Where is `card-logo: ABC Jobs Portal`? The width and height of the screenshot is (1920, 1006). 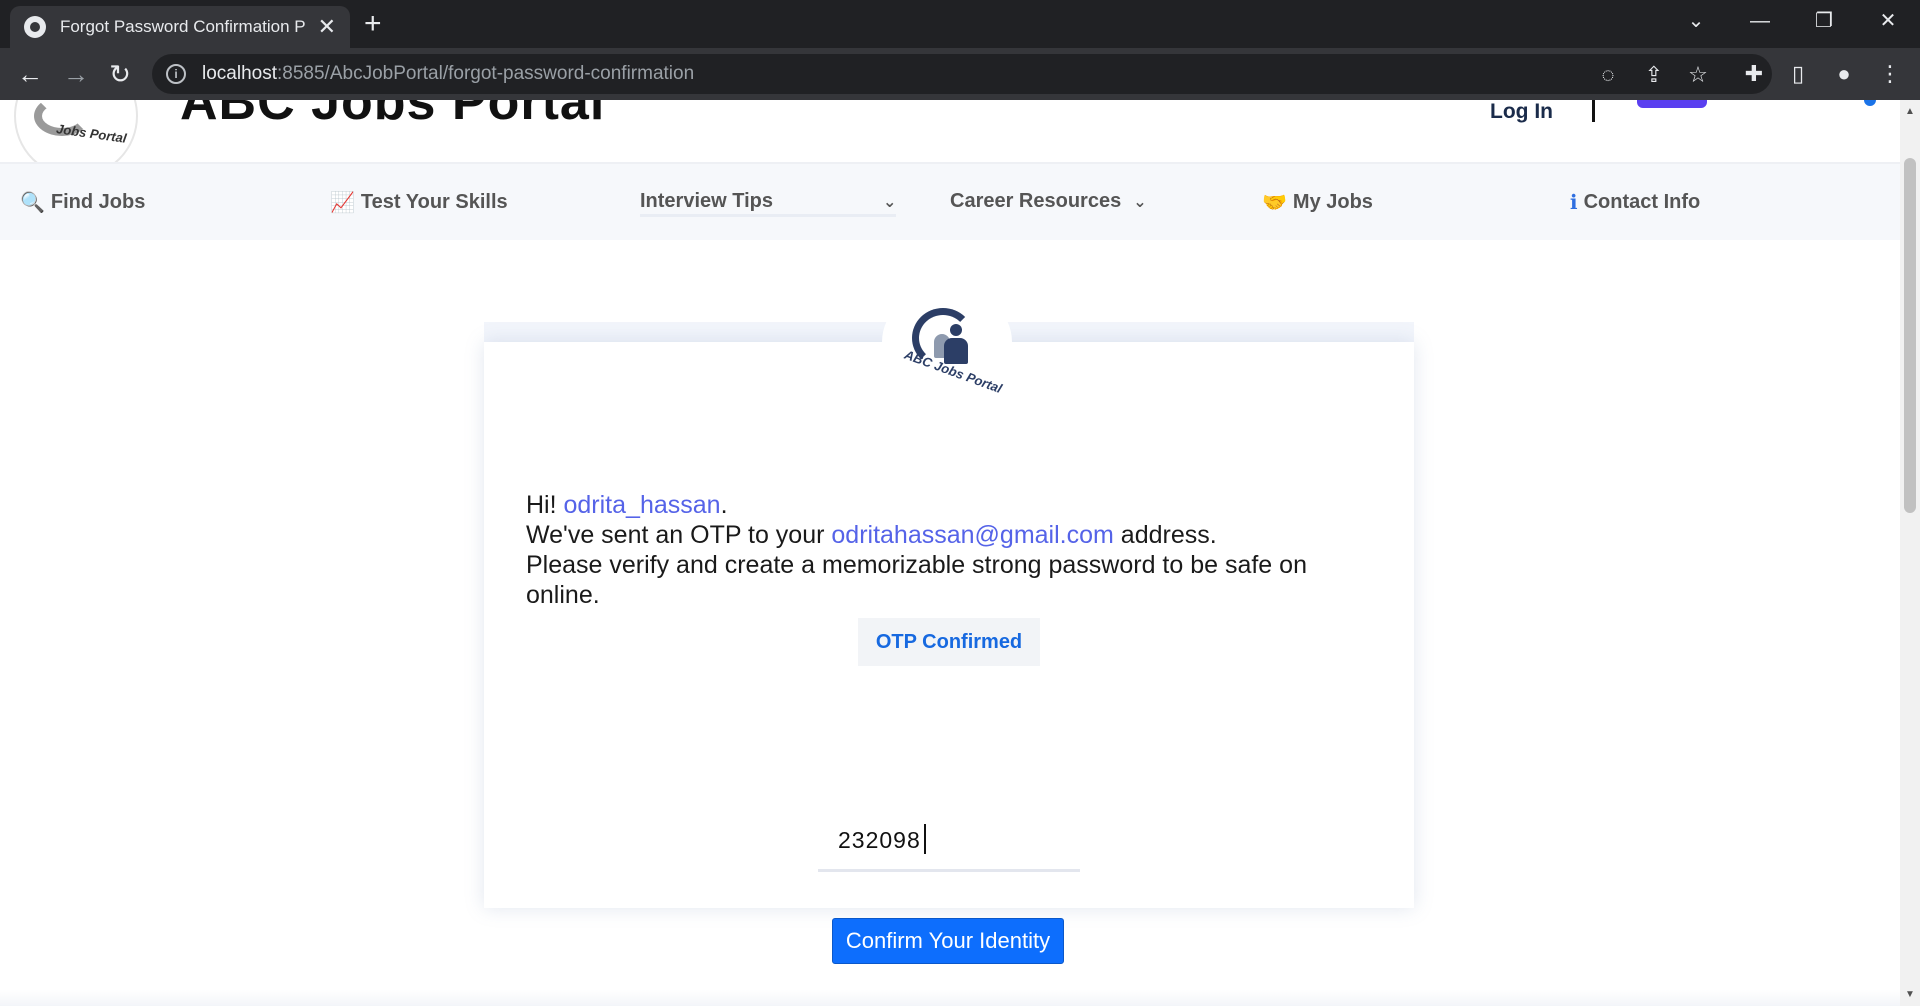
card-logo: ABC Jobs Portal is located at coordinates (947, 342).